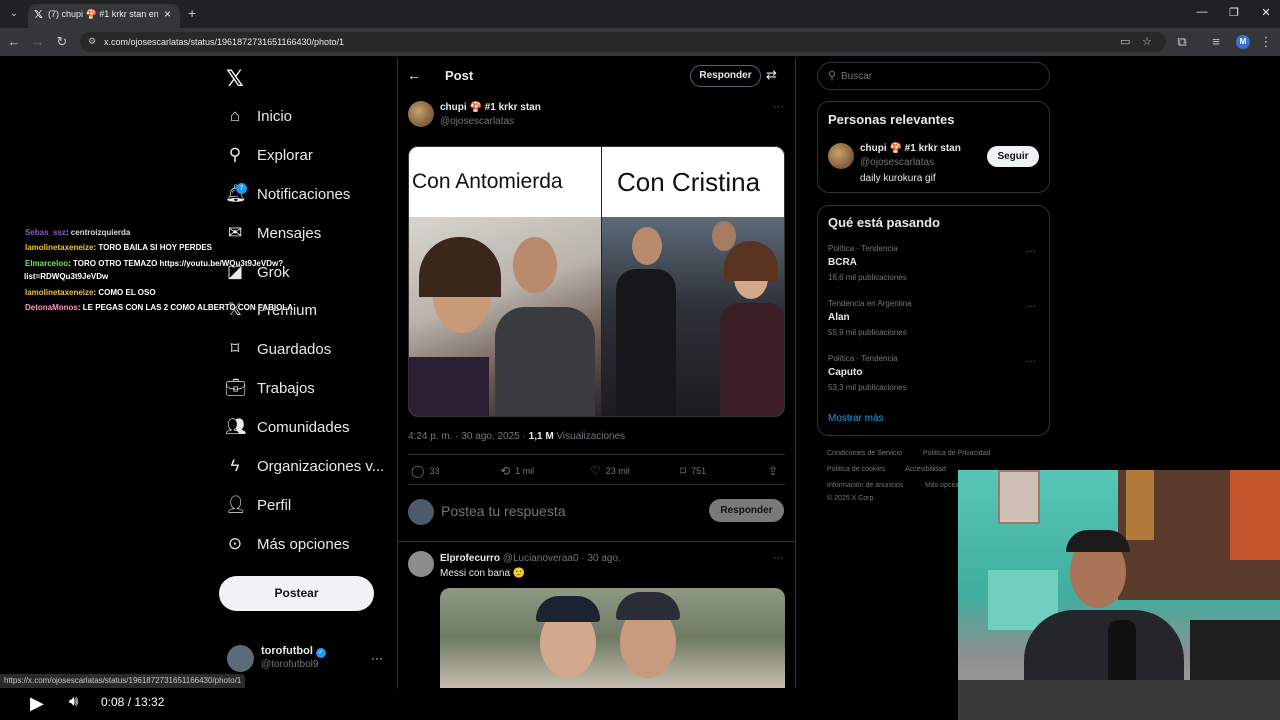  I want to click on chat-text: : COMO EL OSO, so click(124, 292).